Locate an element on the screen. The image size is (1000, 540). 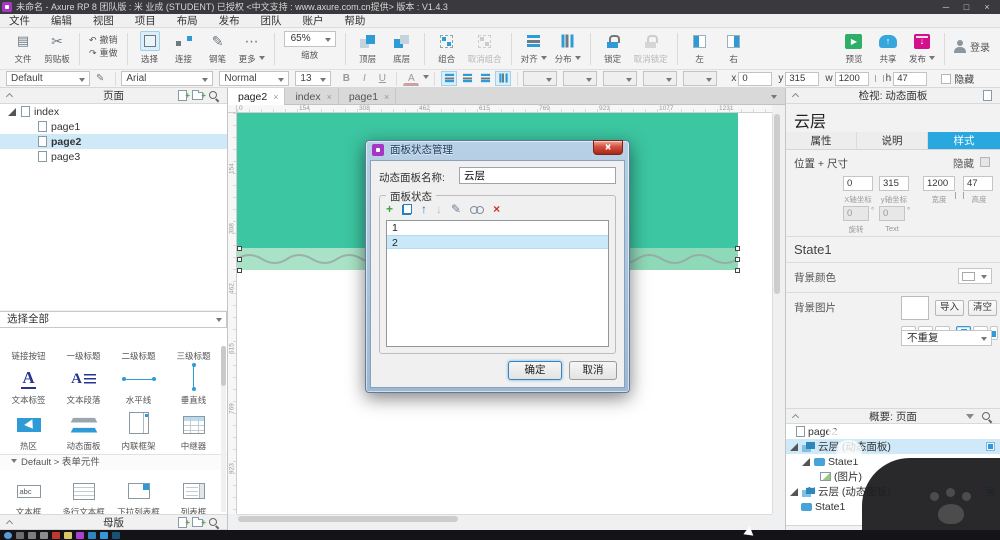
align-left-text-button is located at coordinates (449, 78).